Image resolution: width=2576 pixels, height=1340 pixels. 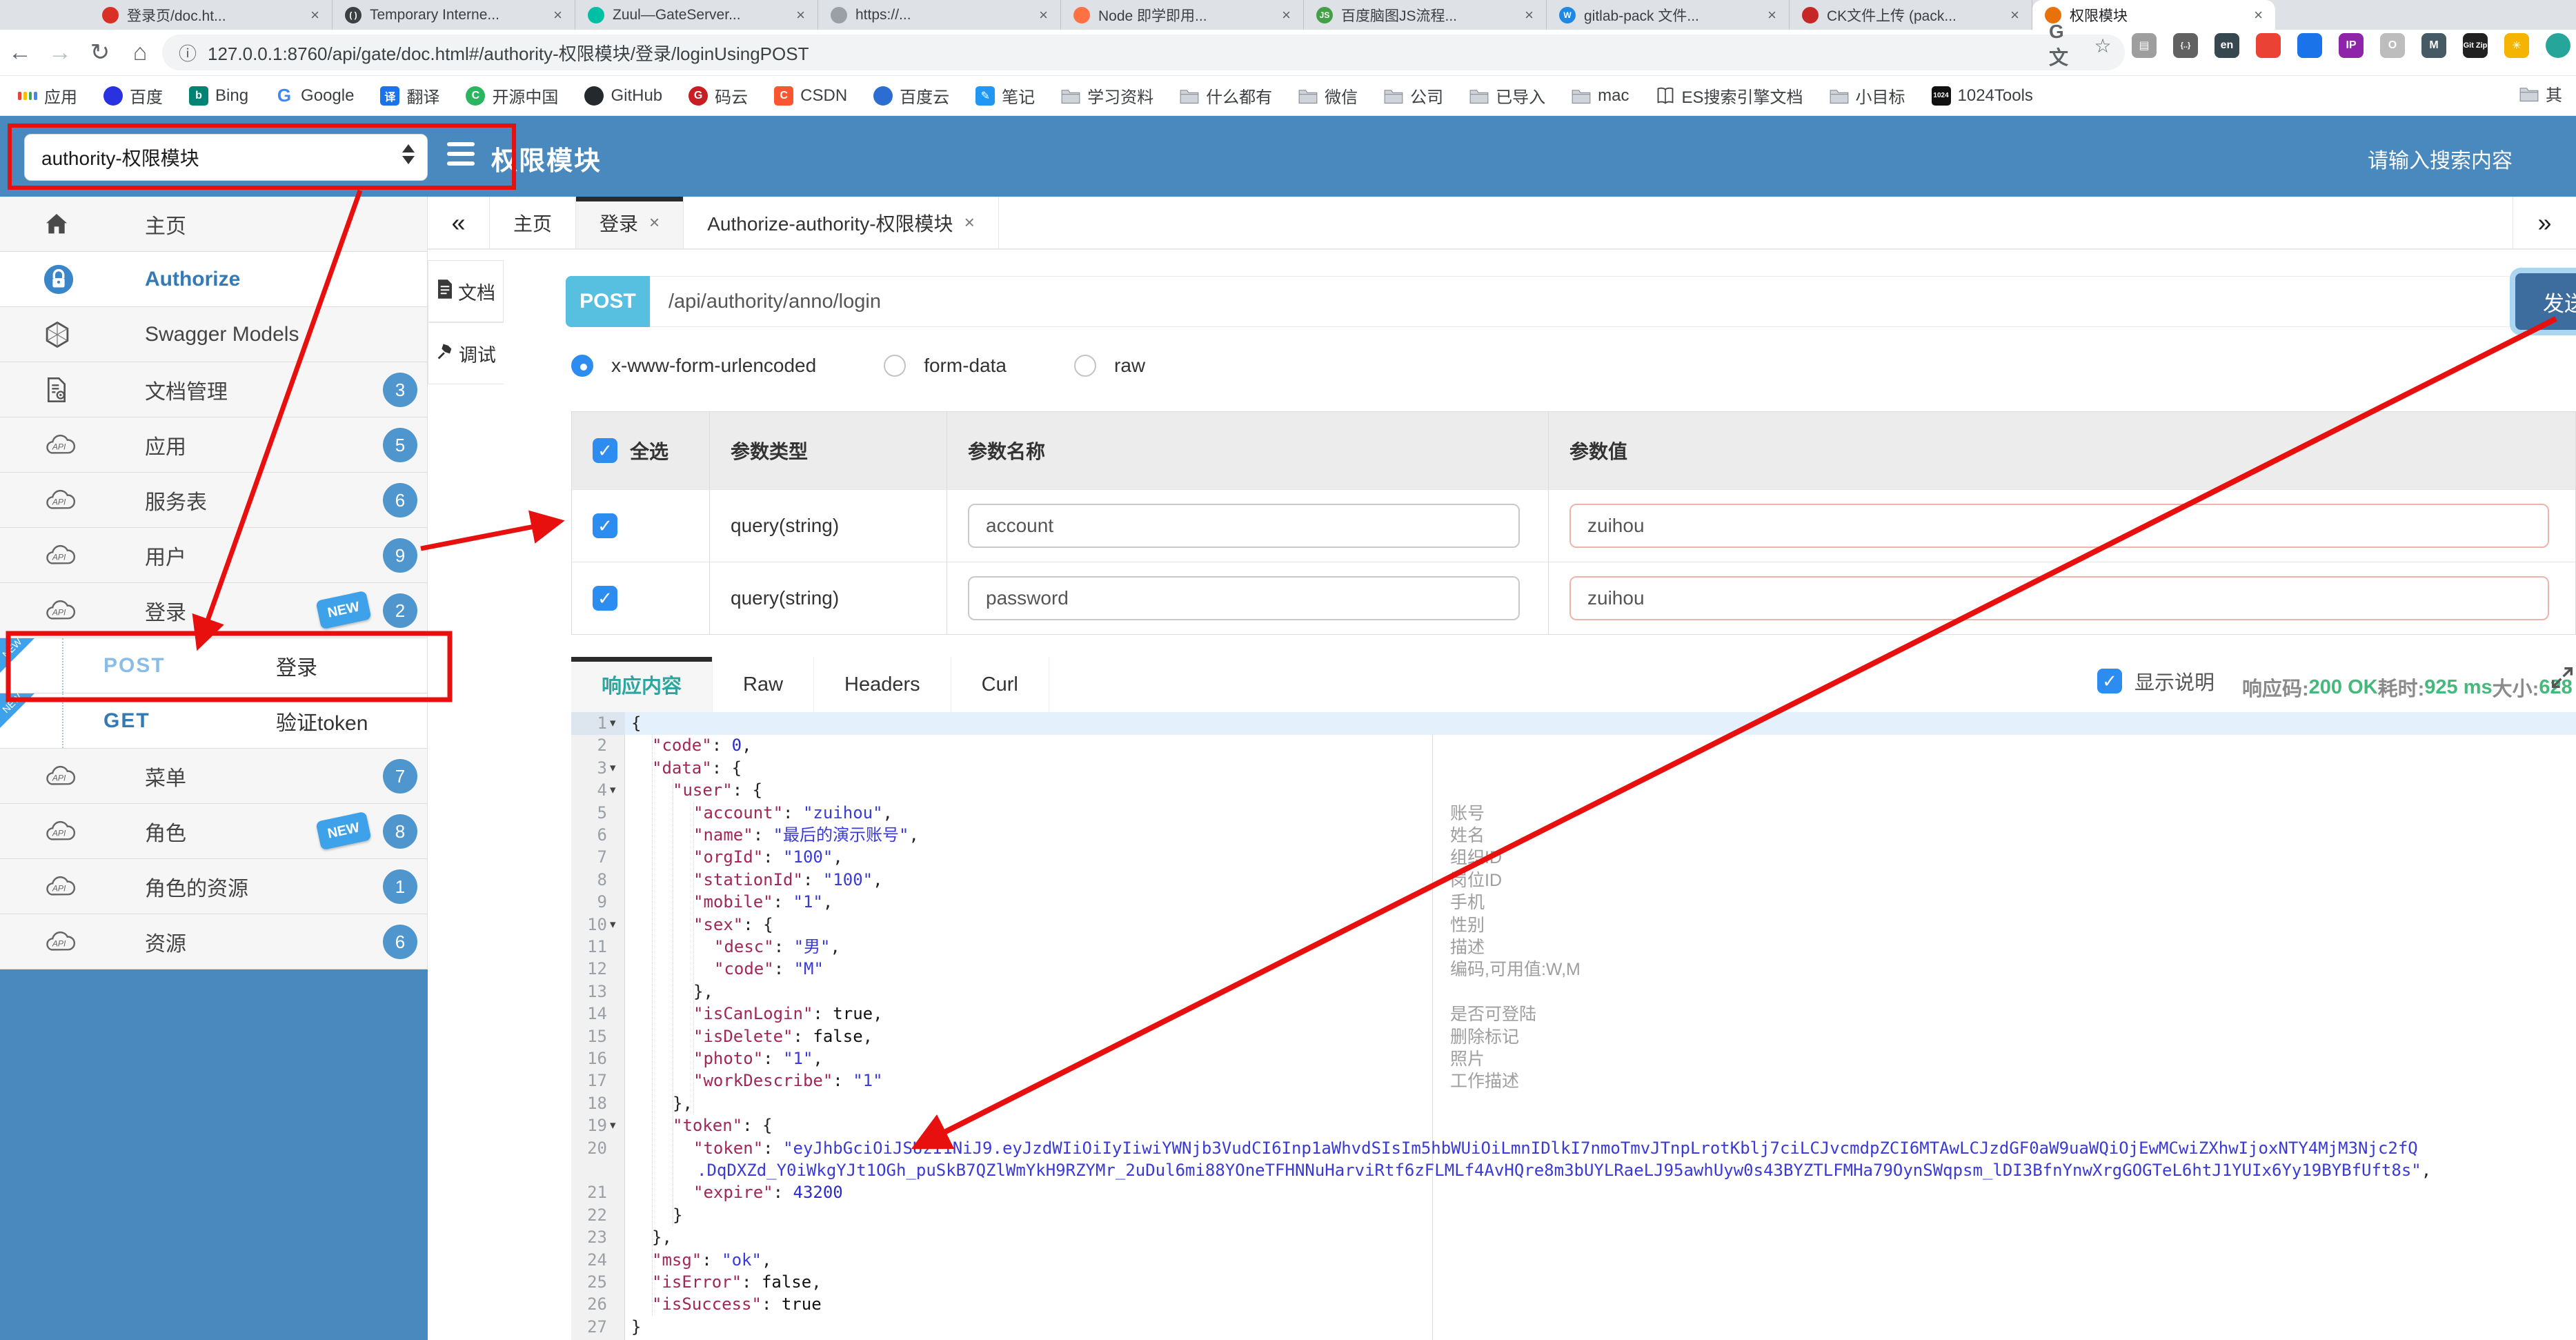 What do you see at coordinates (100, 52) in the screenshot?
I see `reload-icon: ↻` at bounding box center [100, 52].